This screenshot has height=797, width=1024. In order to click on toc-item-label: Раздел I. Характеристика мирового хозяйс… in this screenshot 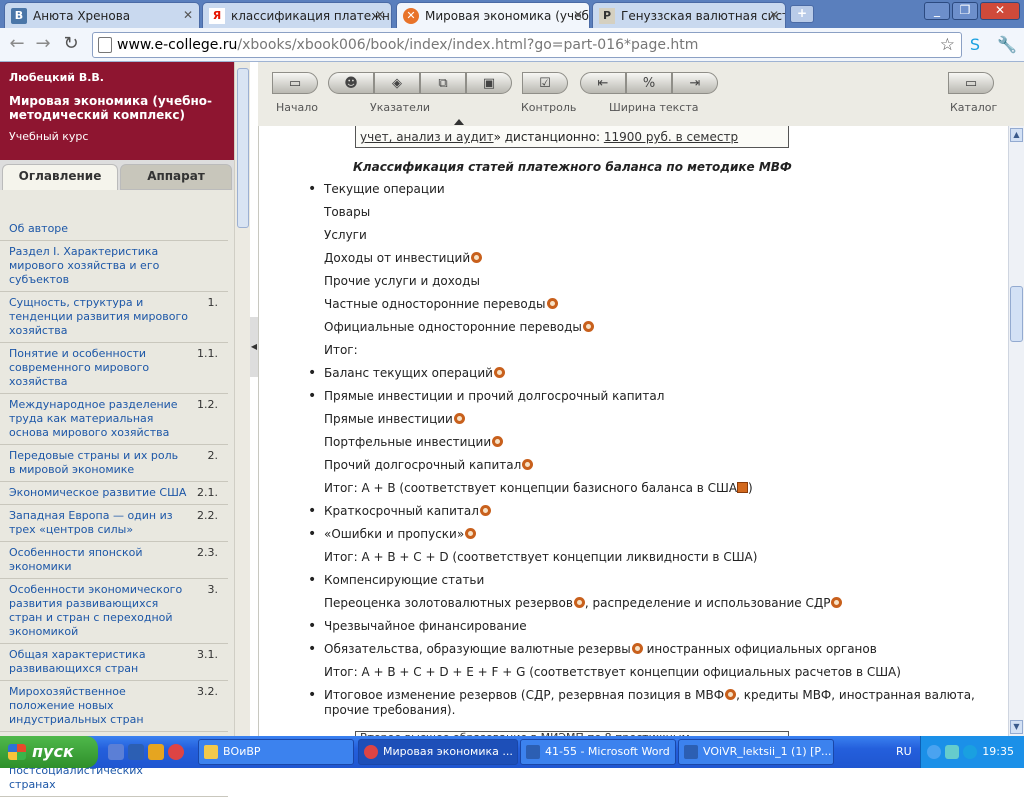, I will do `click(84, 265)`.